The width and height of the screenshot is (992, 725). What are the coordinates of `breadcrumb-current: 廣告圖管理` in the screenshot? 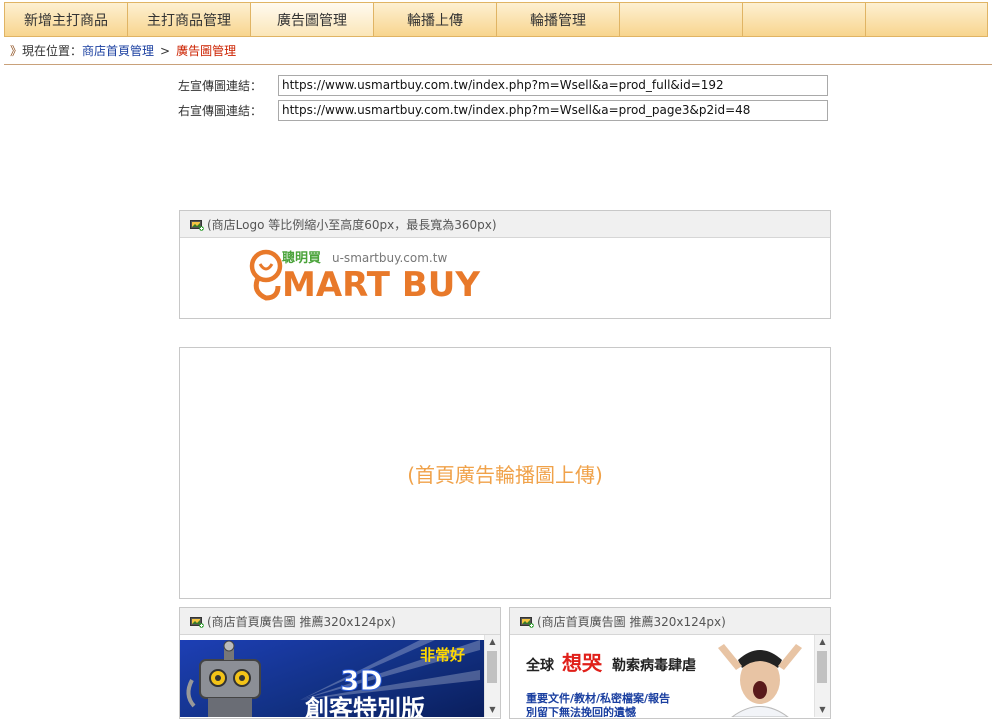 It's located at (206, 51).